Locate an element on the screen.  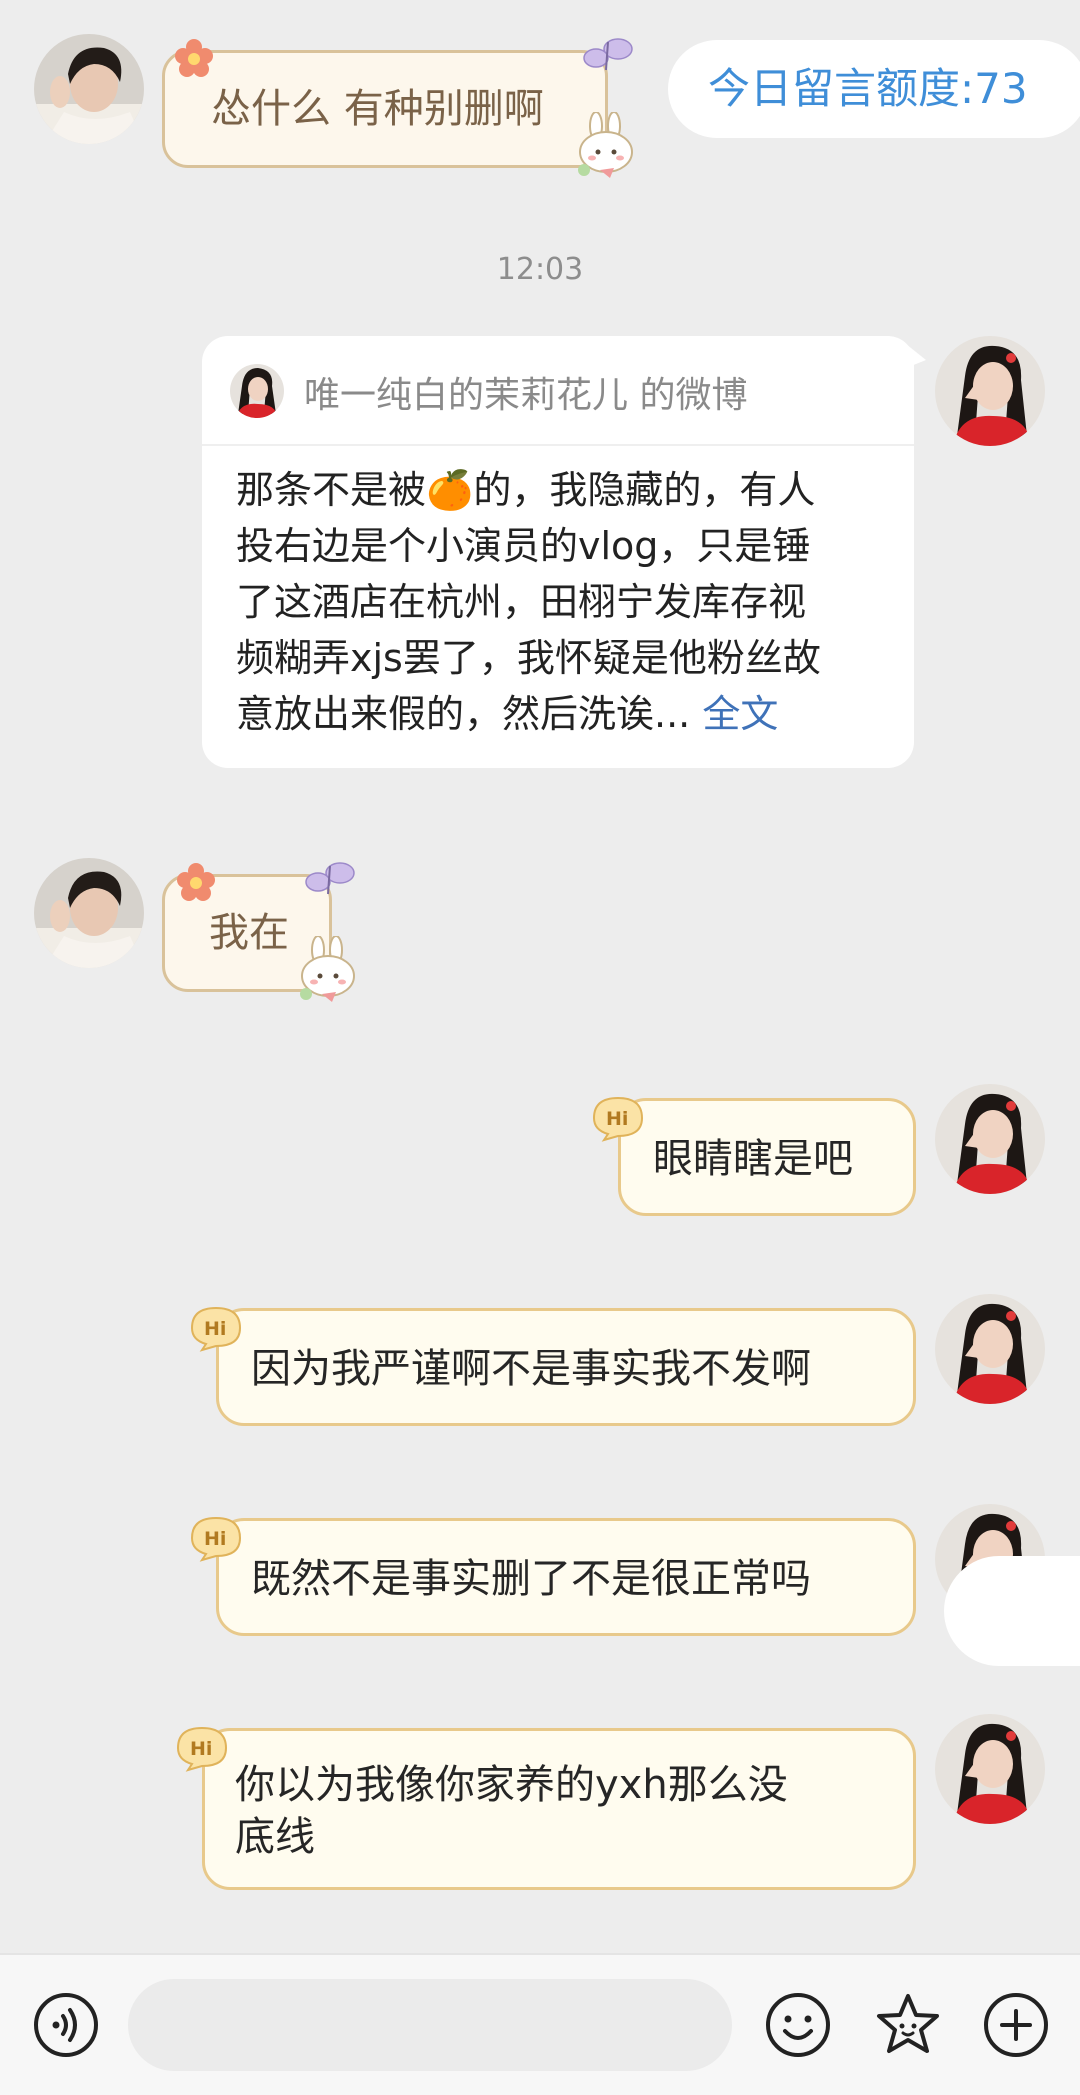
full-text-link: 全文 is located at coordinates (740, 714).